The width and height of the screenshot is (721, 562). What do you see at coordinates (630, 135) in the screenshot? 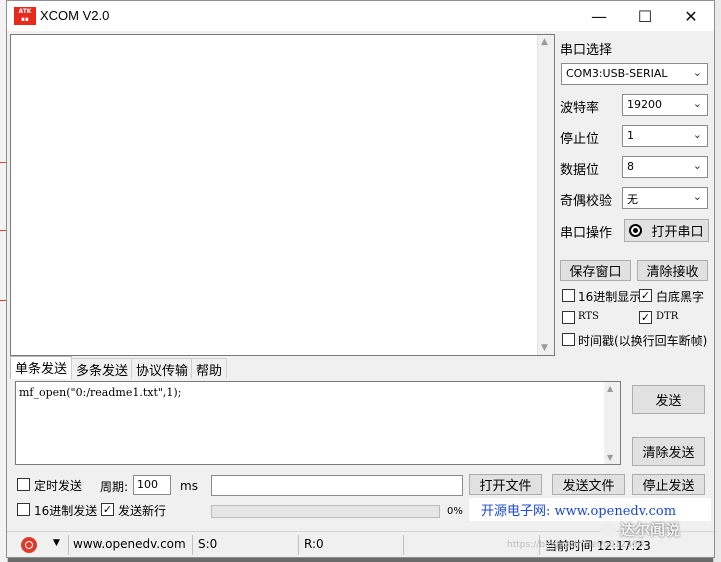
I see `stop-bits-select-value: 1` at bounding box center [630, 135].